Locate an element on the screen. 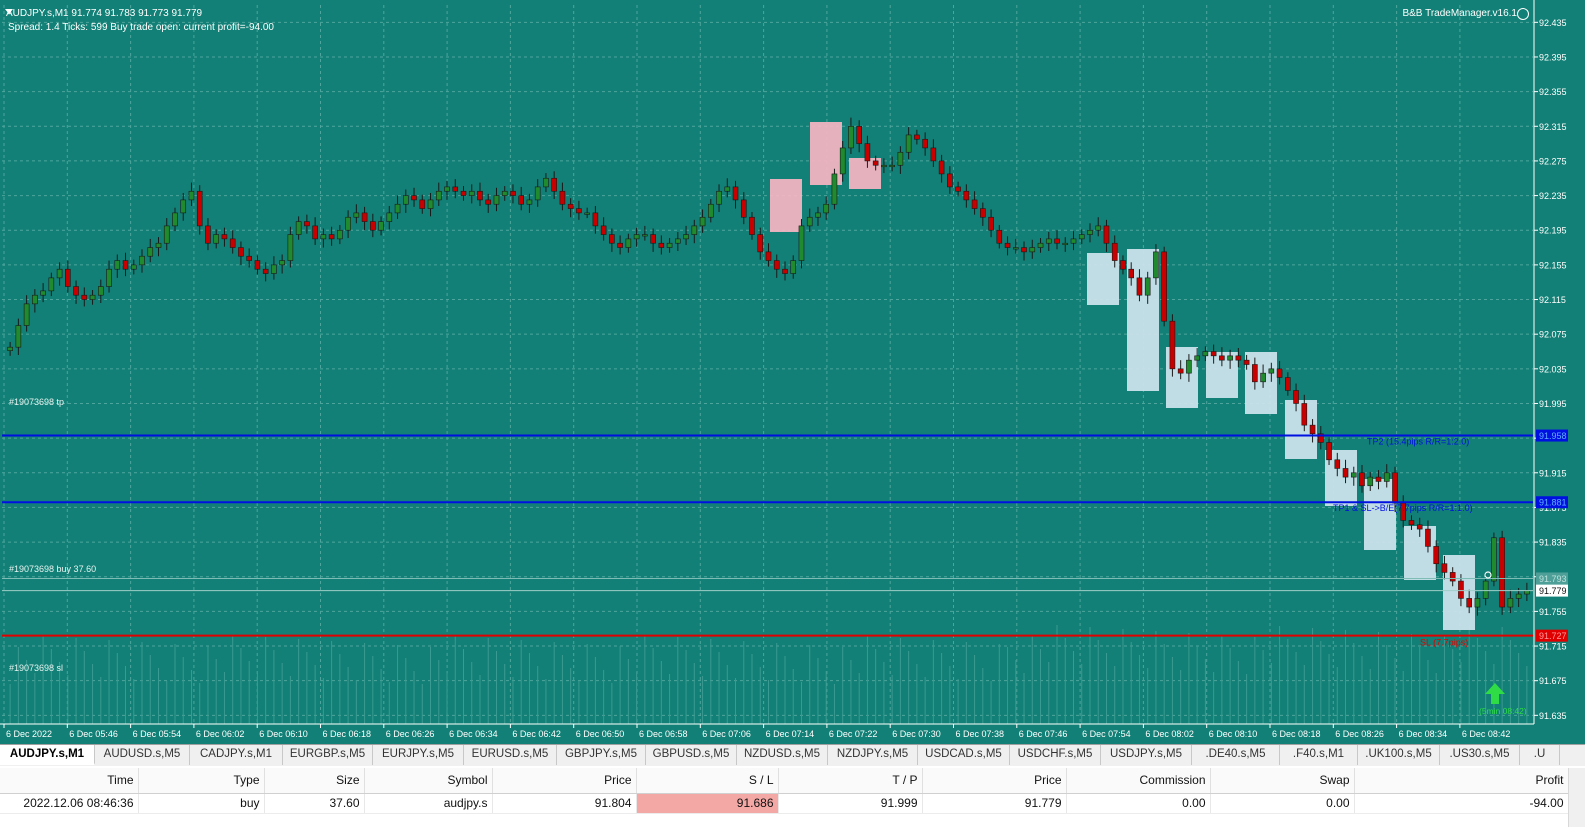 The width and height of the screenshot is (1585, 827). chart-tab: EURJPY.s,M5 is located at coordinates (418, 755).